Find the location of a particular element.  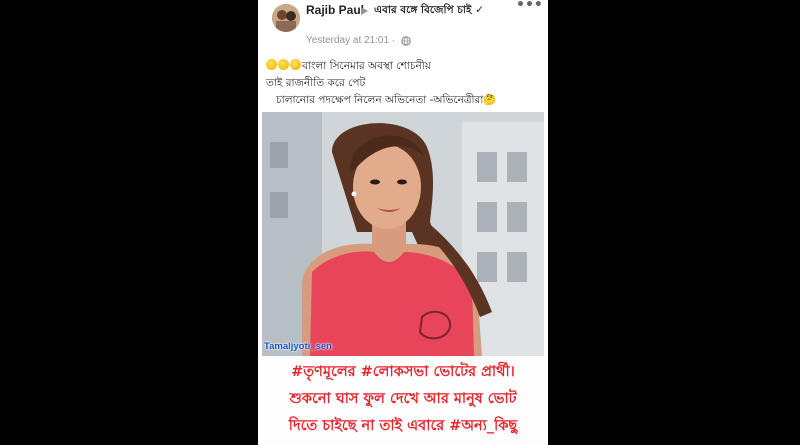

author-avatar is located at coordinates (286, 18).